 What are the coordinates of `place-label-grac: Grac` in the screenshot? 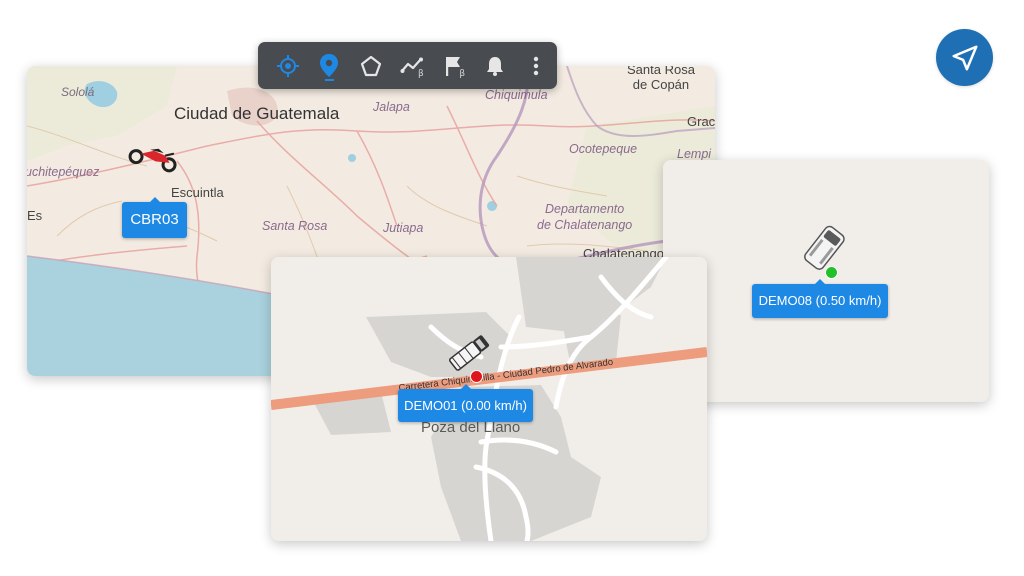 It's located at (701, 121).